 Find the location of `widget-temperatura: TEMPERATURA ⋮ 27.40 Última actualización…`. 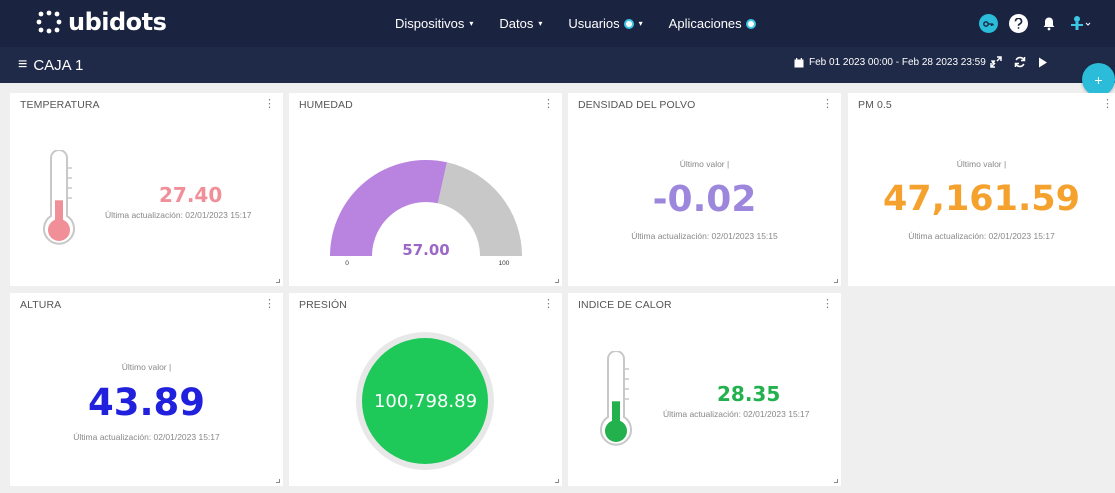

widget-temperatura: TEMPERATURA ⋮ 27.40 Última actualización… is located at coordinates (146, 189).